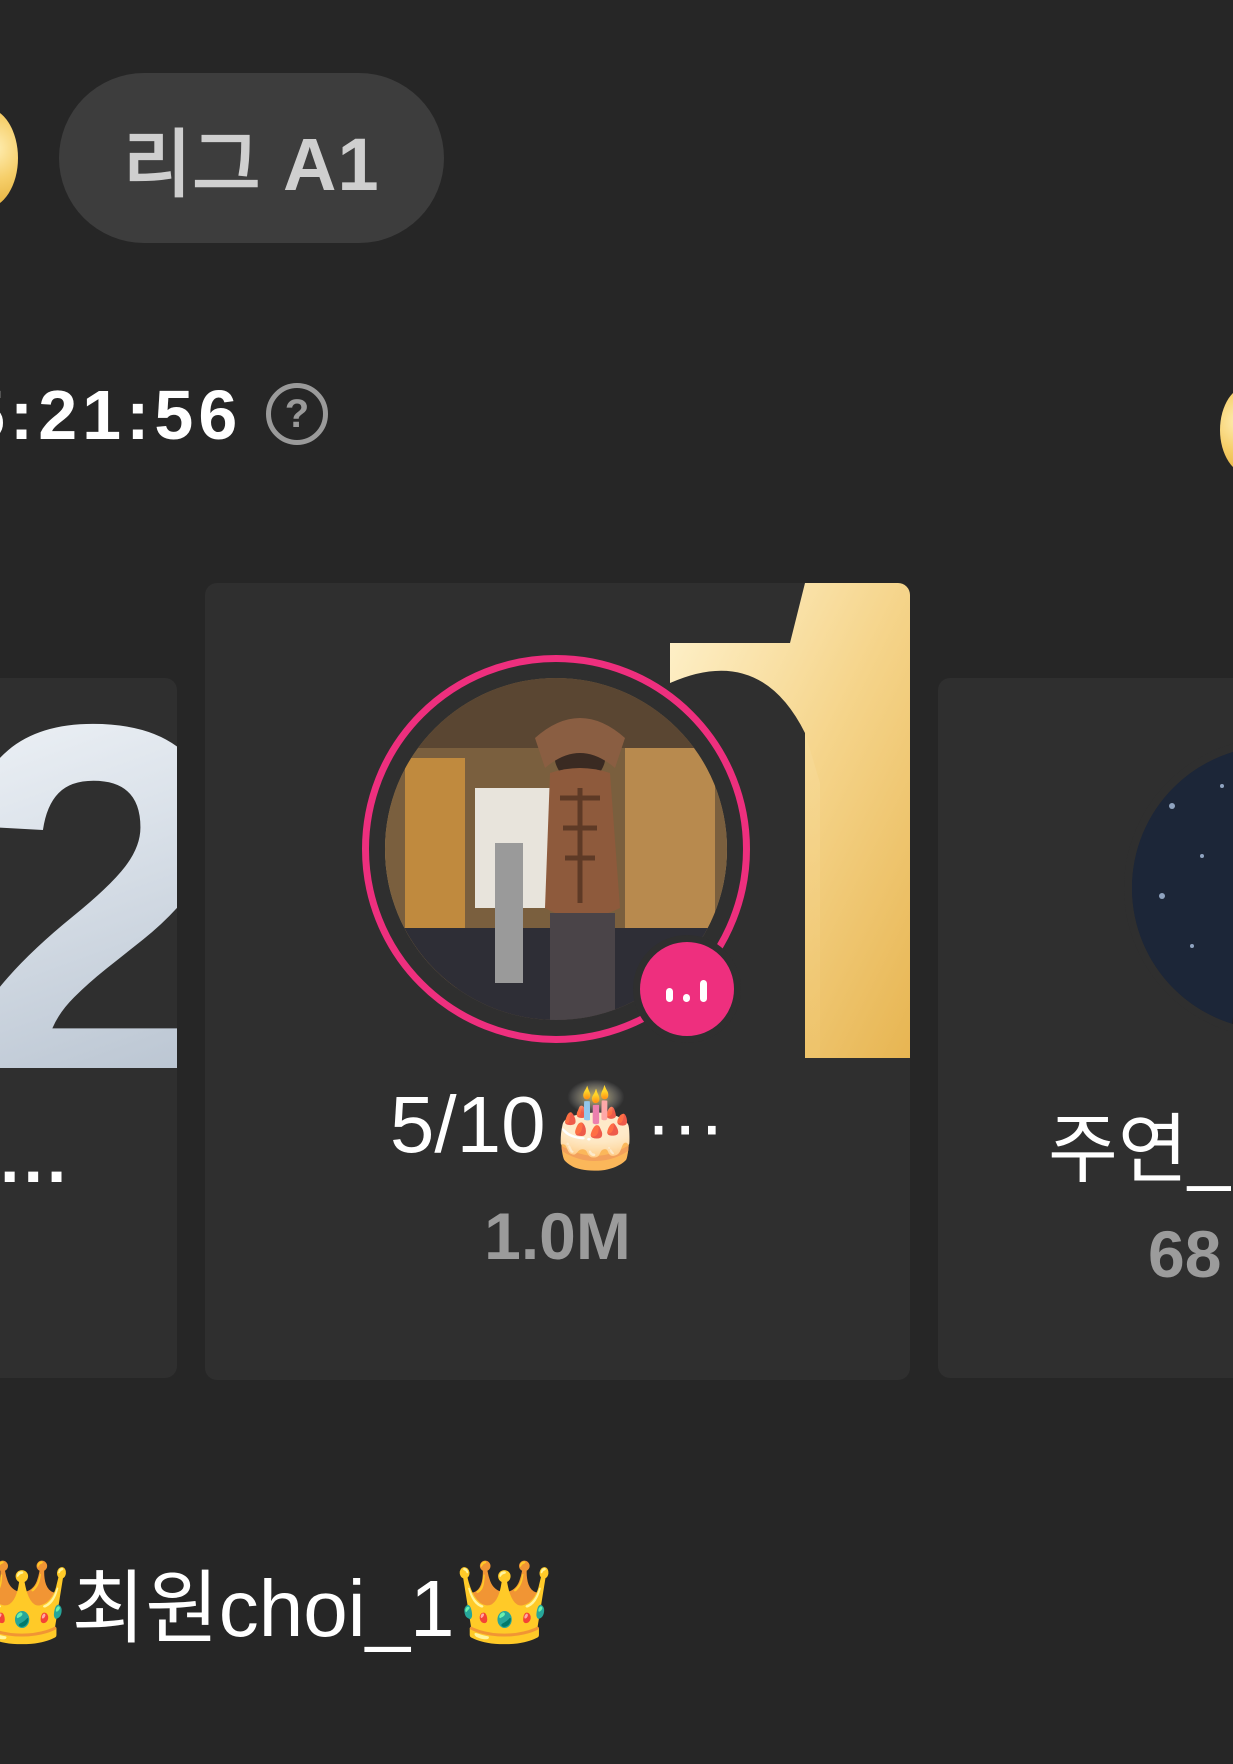  What do you see at coordinates (687, 989) in the screenshot?
I see `live-audio-icon` at bounding box center [687, 989].